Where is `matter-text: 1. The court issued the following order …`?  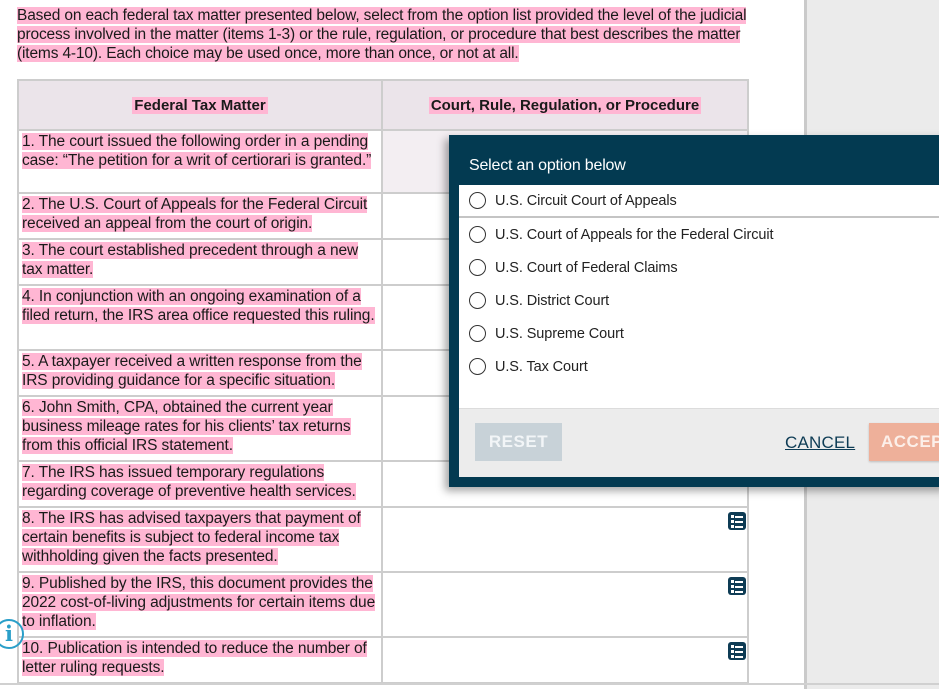 matter-text: 1. The court issued the following order … is located at coordinates (197, 151).